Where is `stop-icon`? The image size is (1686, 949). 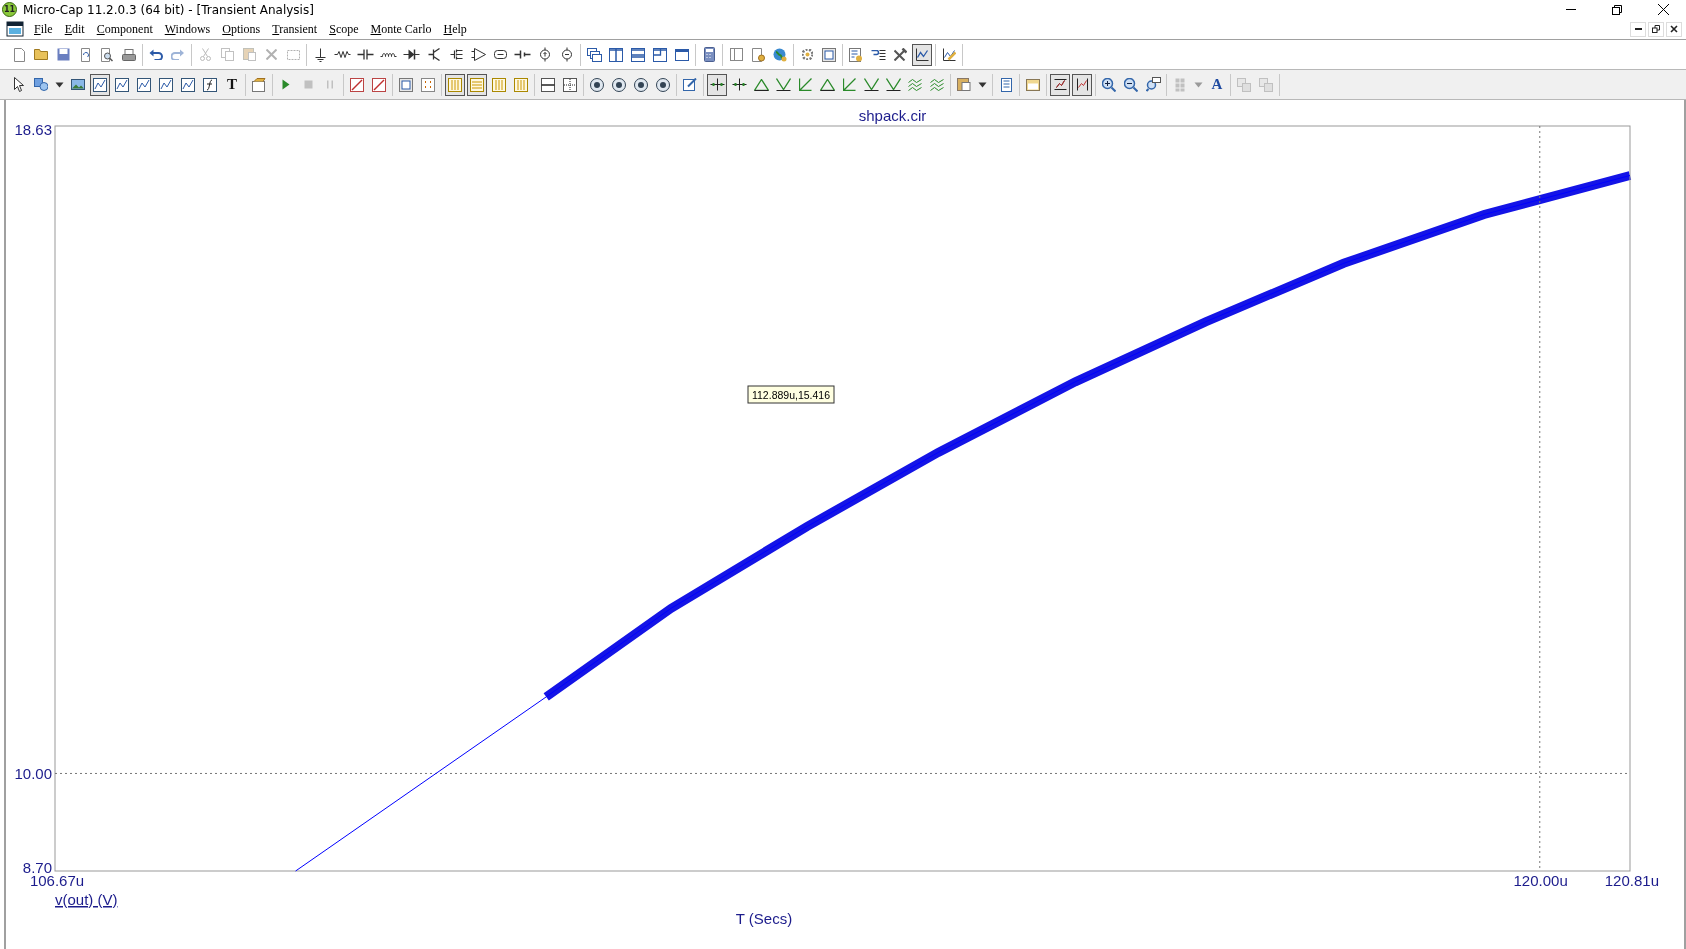
stop-icon is located at coordinates (308, 84).